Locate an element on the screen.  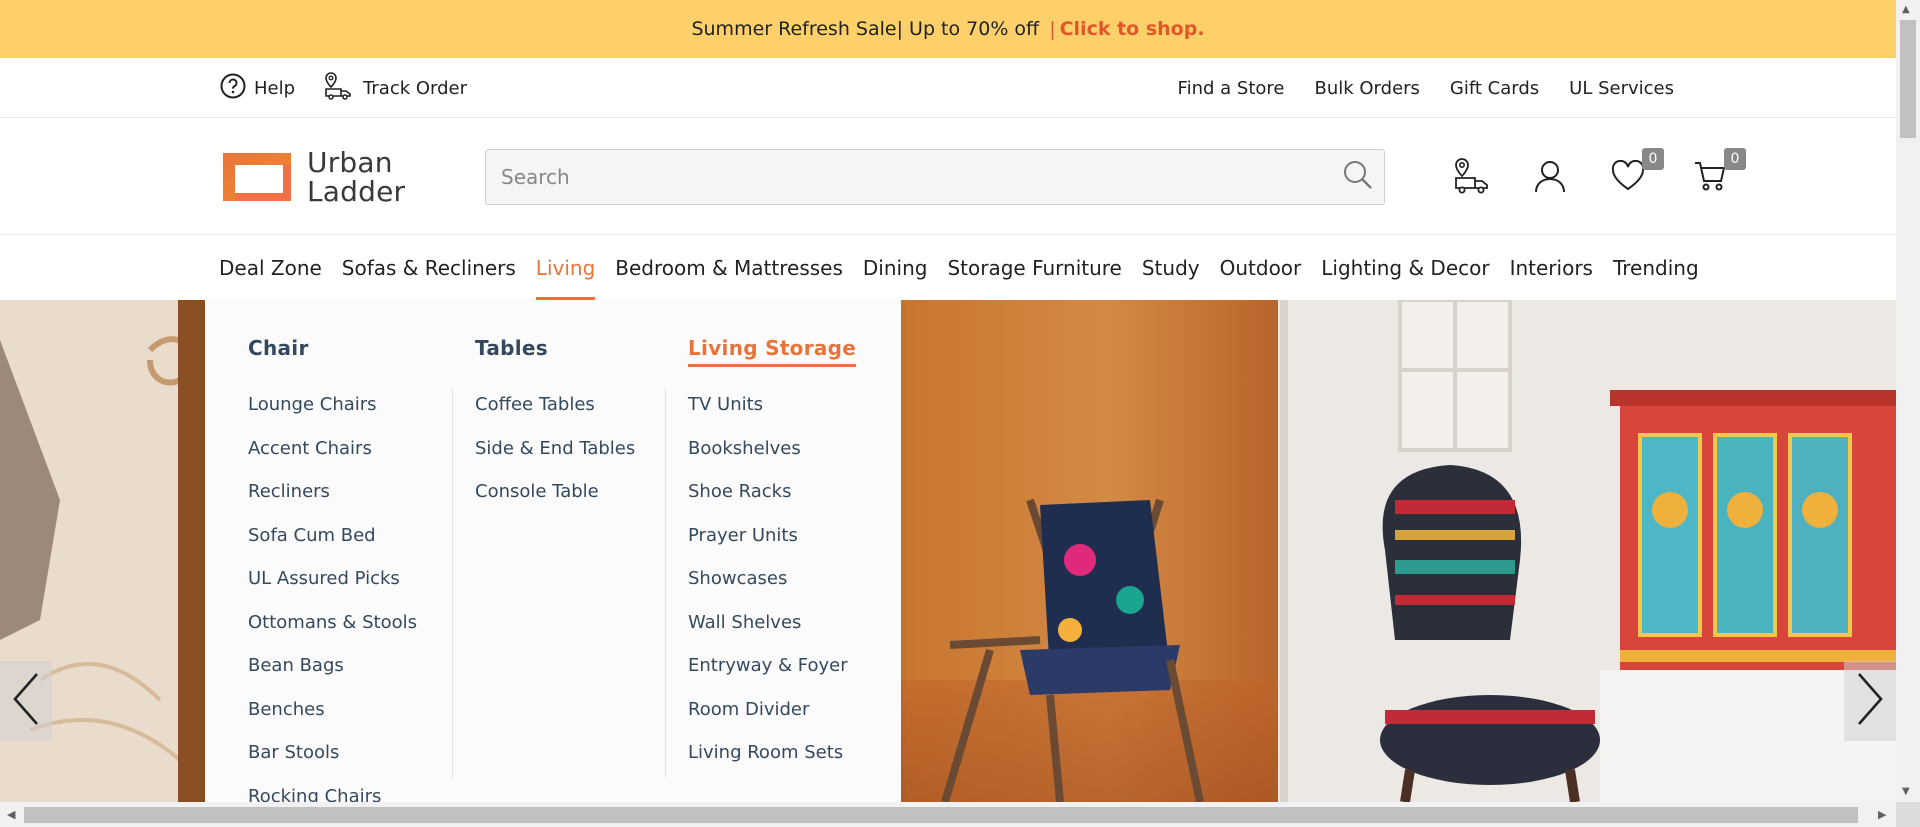
menu-link-rocking-chairs: Rocking Chairs is located at coordinates (332, 794).